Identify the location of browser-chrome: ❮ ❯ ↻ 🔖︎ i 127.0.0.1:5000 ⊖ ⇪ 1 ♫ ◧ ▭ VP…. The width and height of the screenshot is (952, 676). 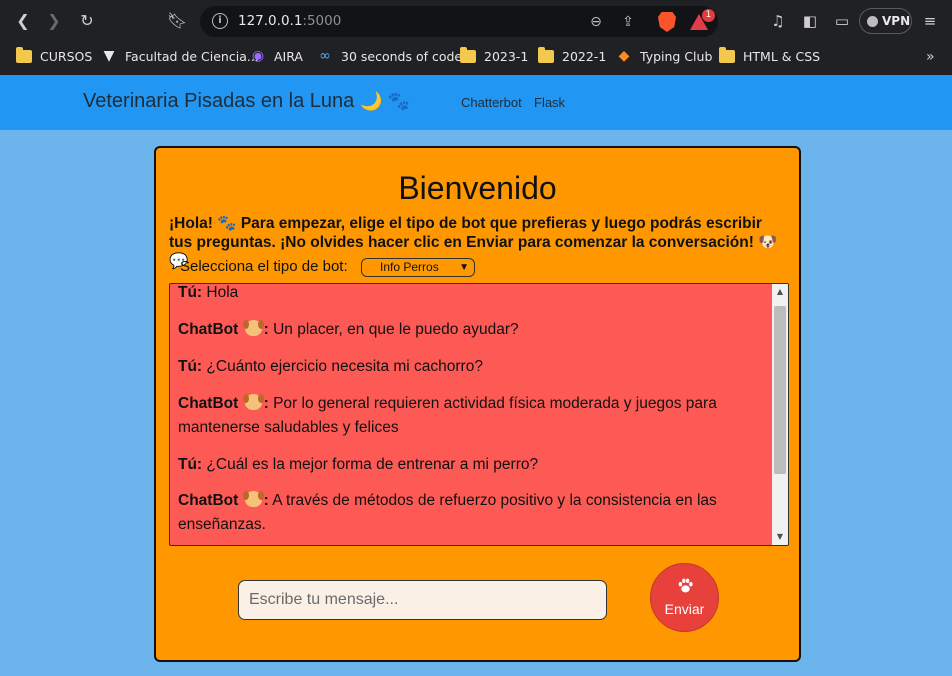
(476, 37).